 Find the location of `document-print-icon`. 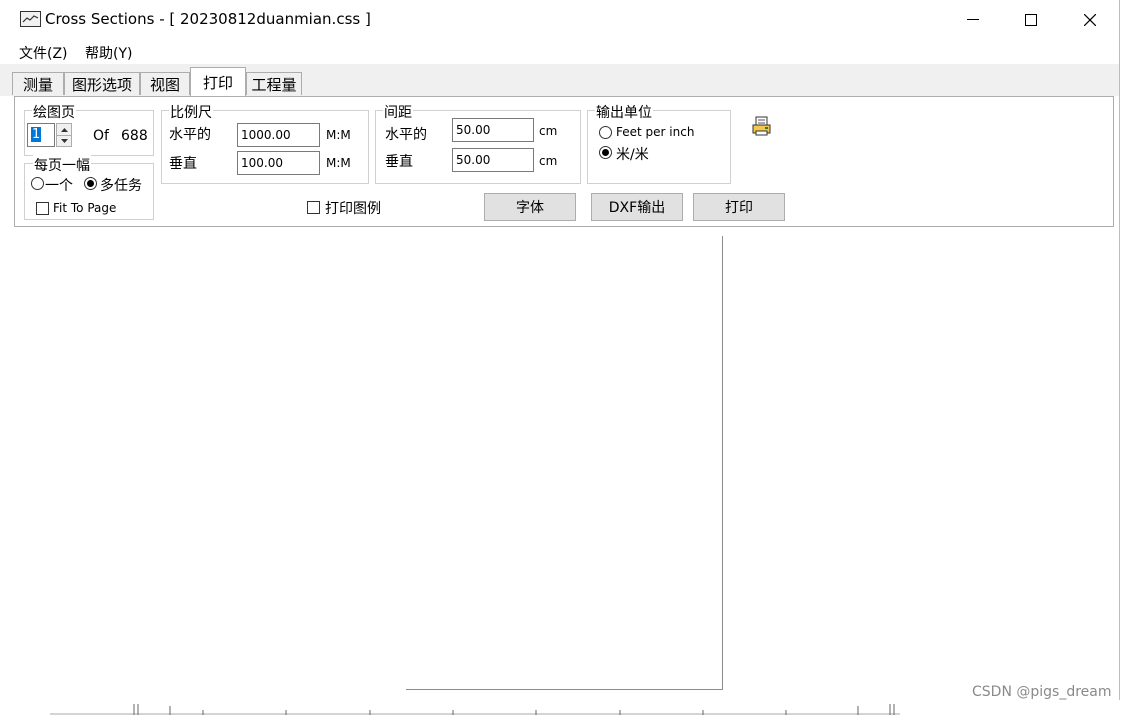

document-print-icon is located at coordinates (761, 126).